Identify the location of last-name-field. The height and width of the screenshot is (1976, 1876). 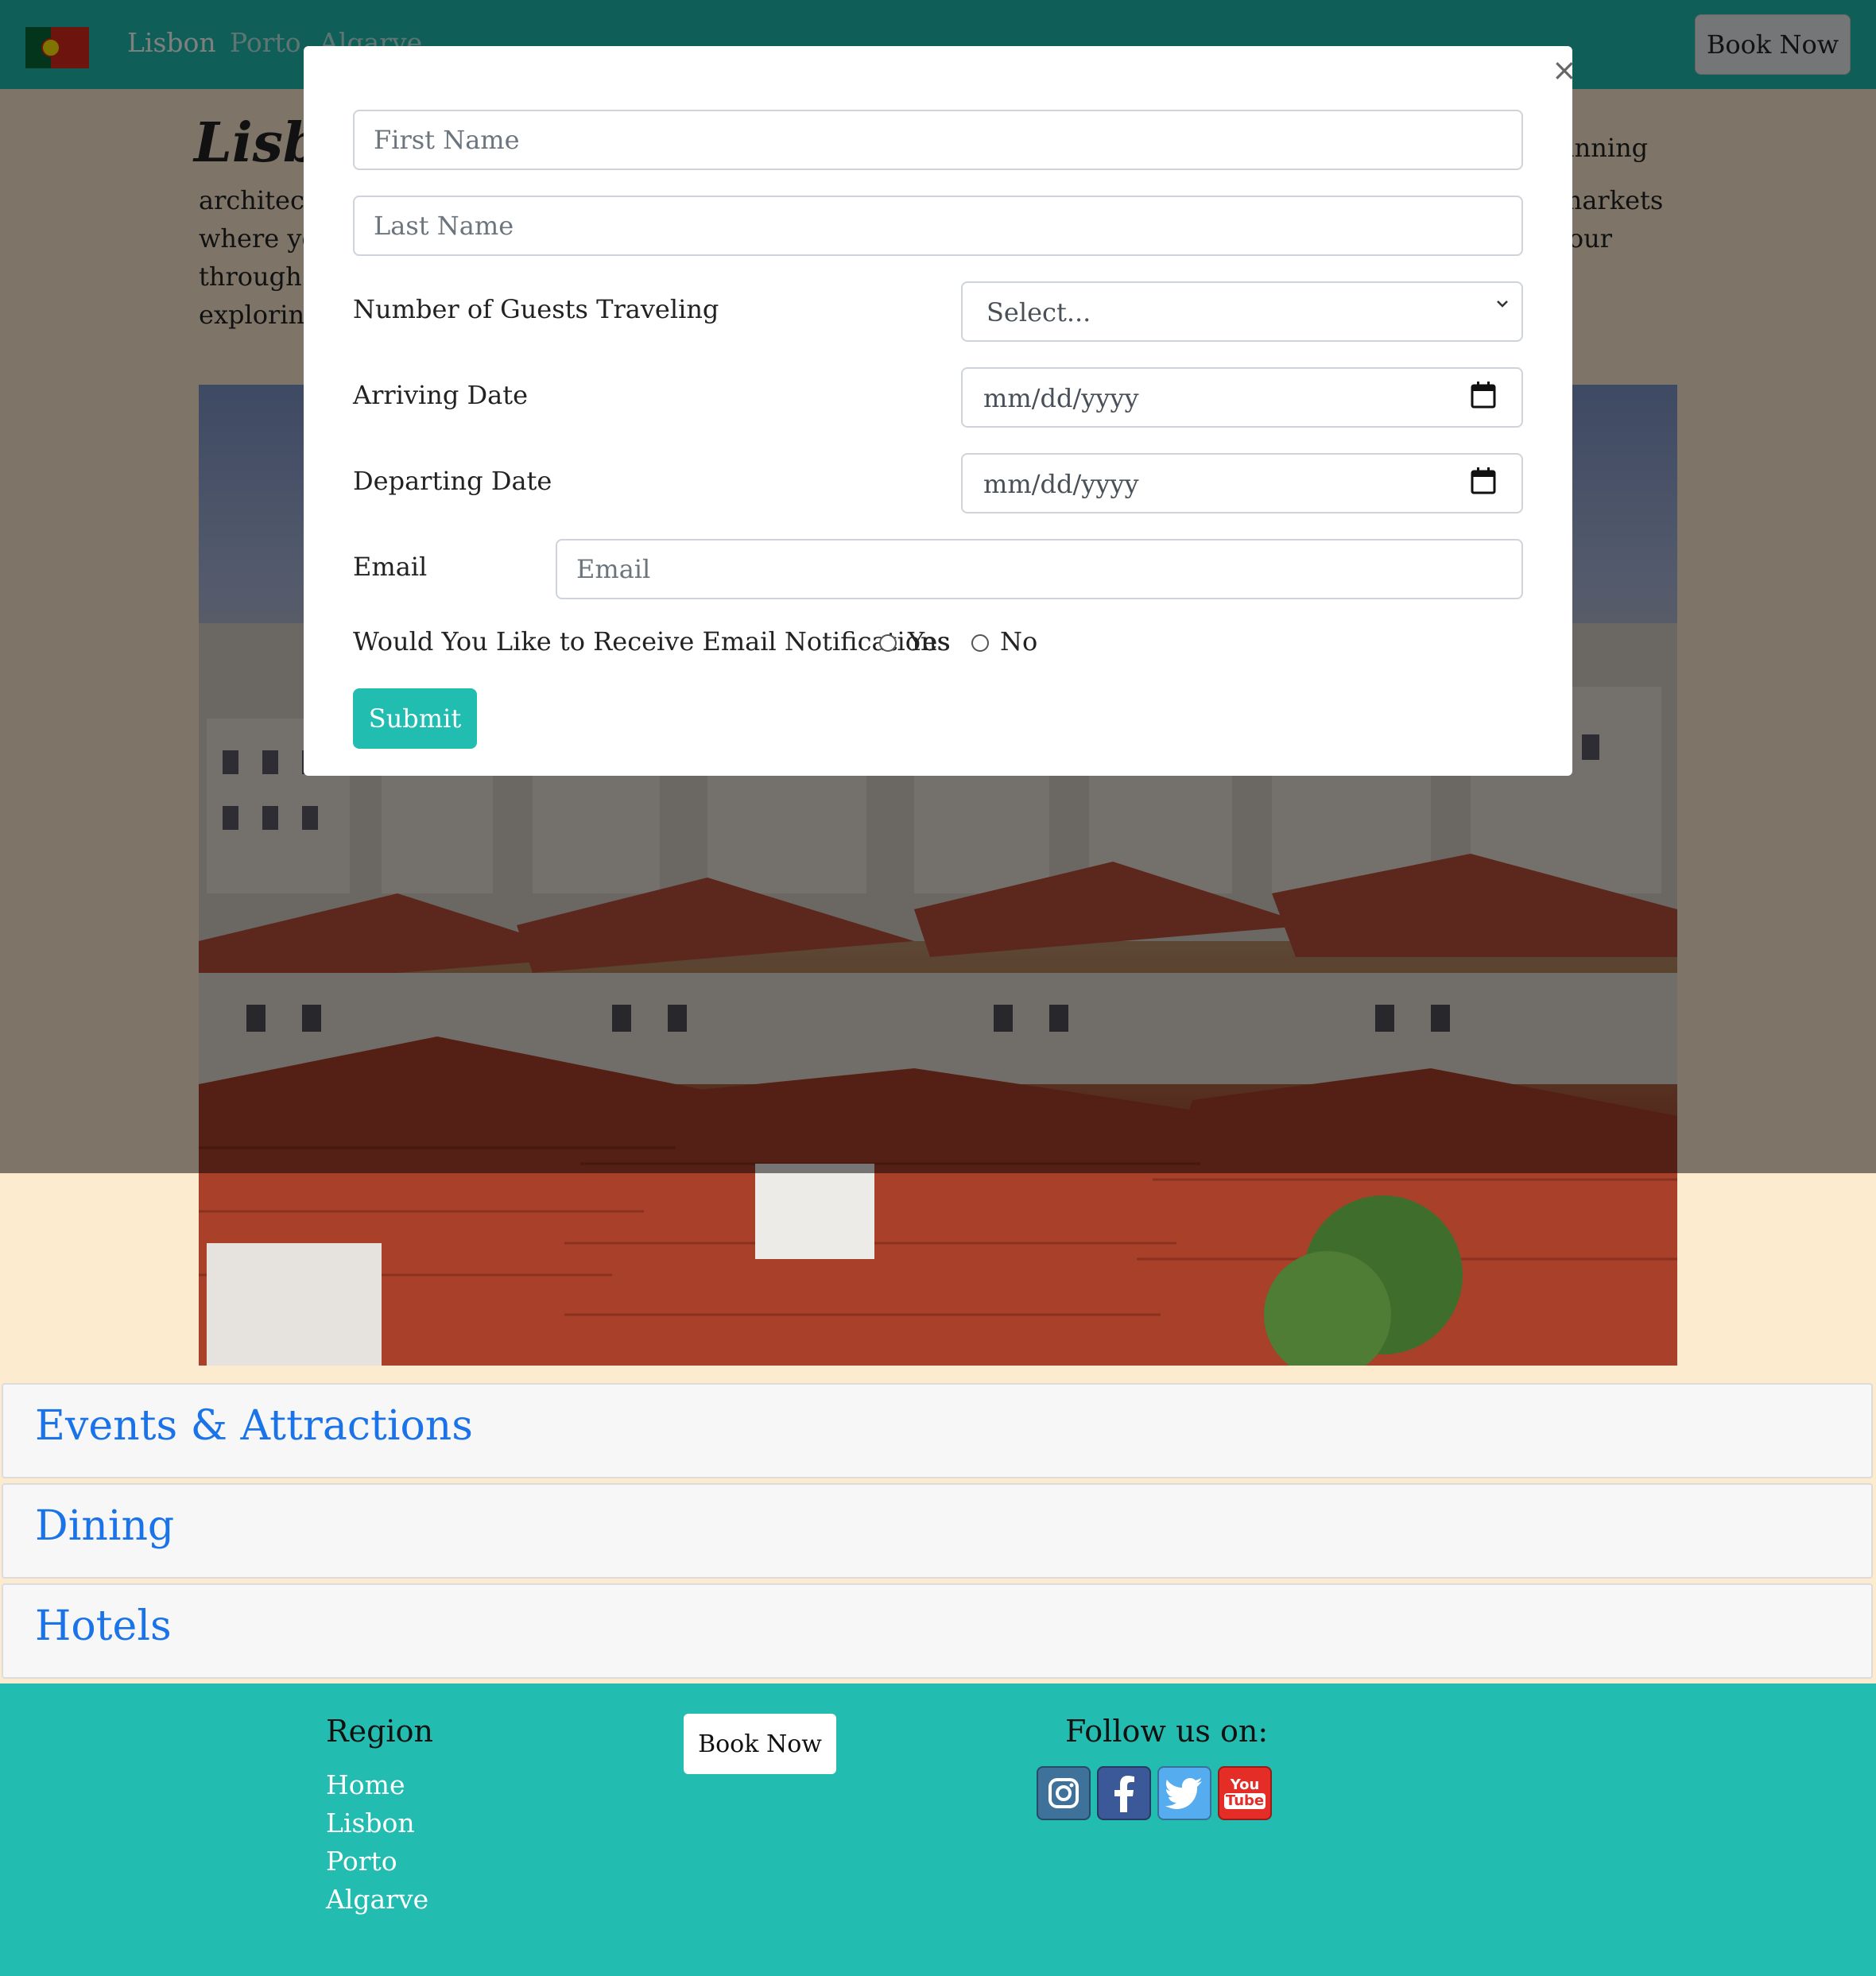
(938, 226).